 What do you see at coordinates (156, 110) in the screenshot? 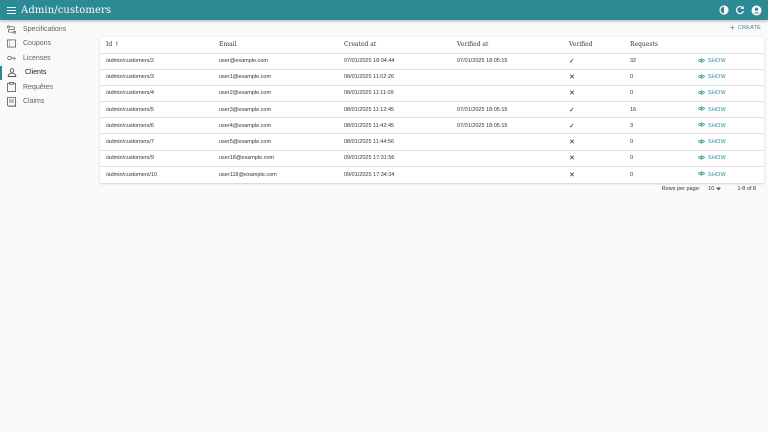
I see `cell-id: /admin/customers/5` at bounding box center [156, 110].